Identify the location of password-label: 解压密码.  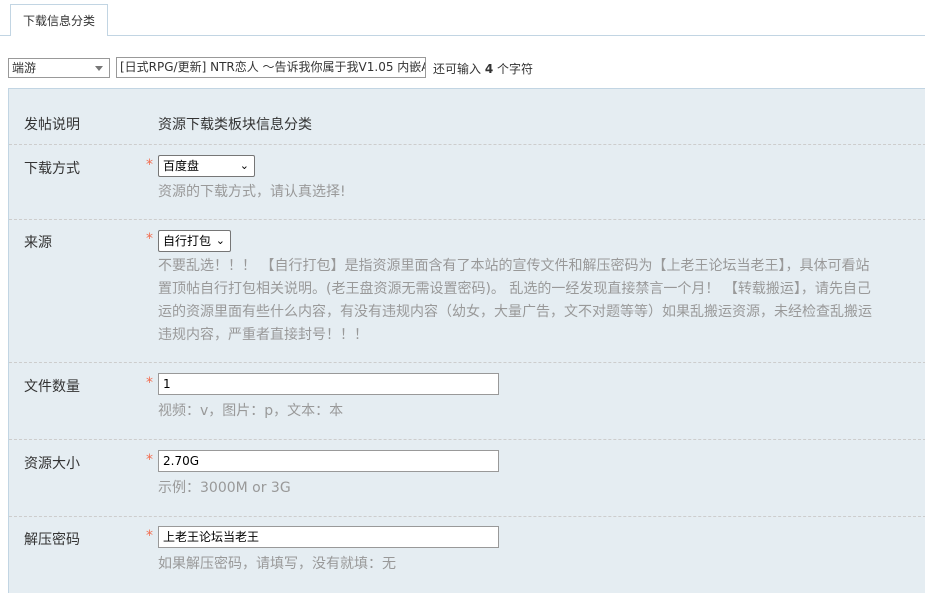
(52, 540).